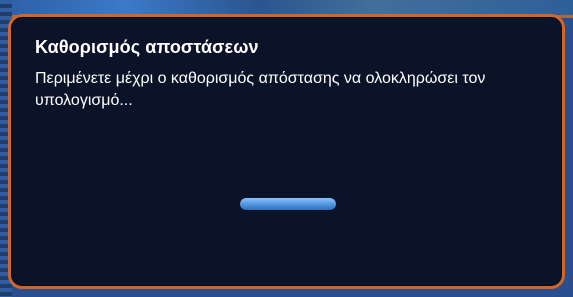 The width and height of the screenshot is (573, 297). I want to click on progress-bar, so click(288, 204).